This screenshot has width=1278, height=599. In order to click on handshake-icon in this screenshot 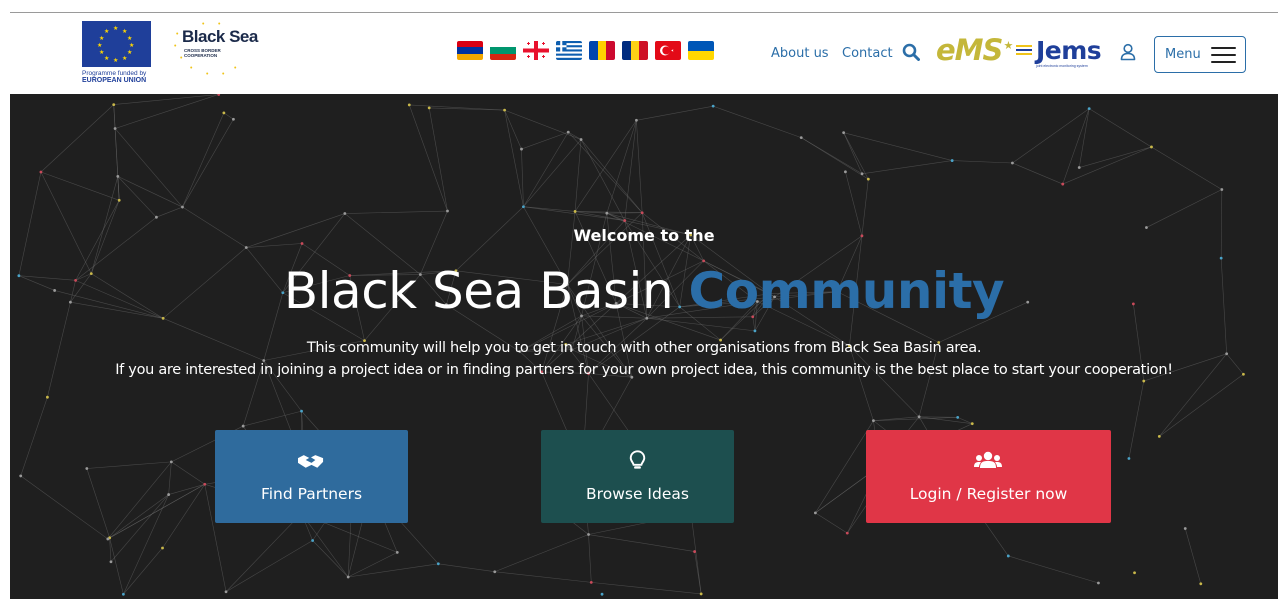, I will do `click(310, 461)`.